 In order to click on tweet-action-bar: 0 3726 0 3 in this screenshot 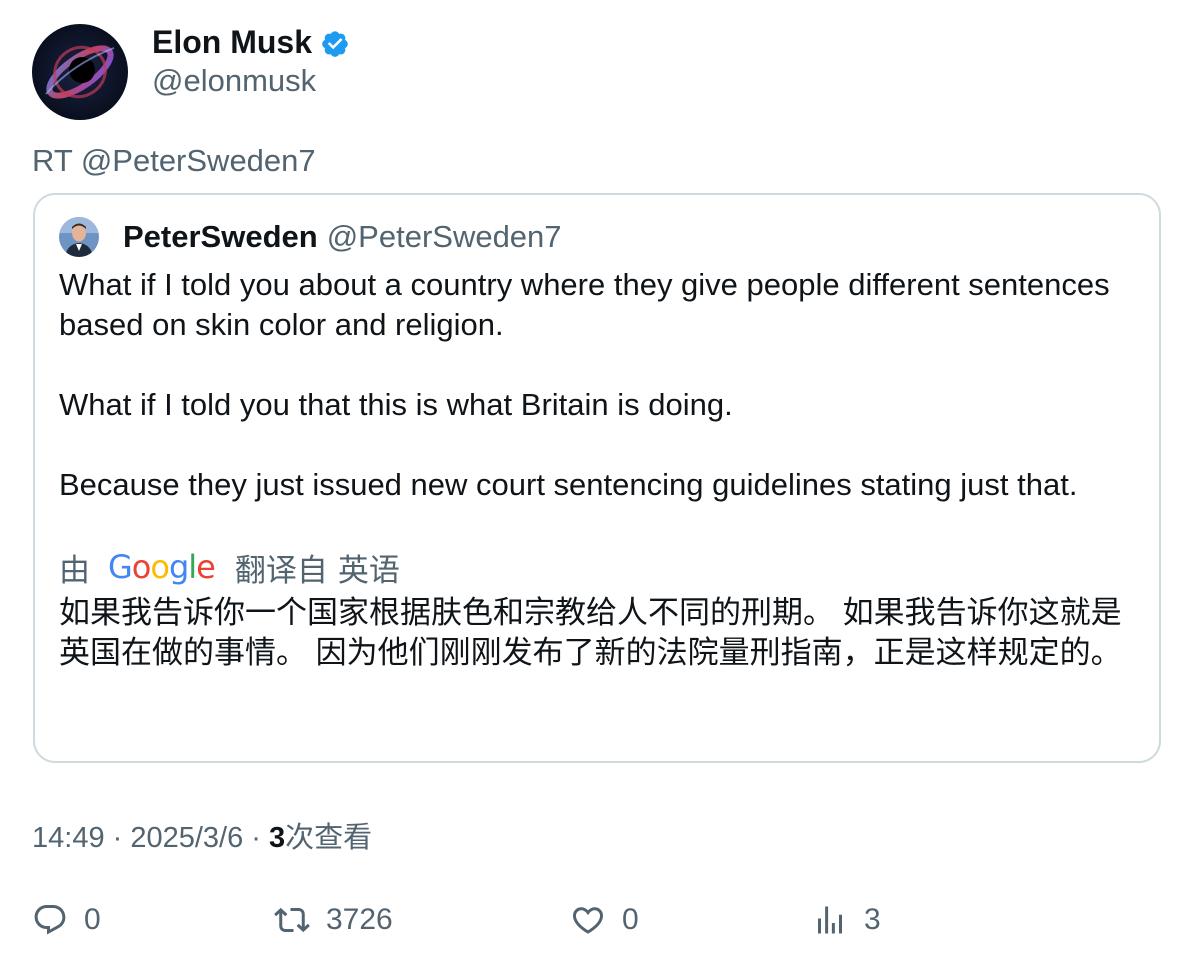, I will do `click(582, 920)`.